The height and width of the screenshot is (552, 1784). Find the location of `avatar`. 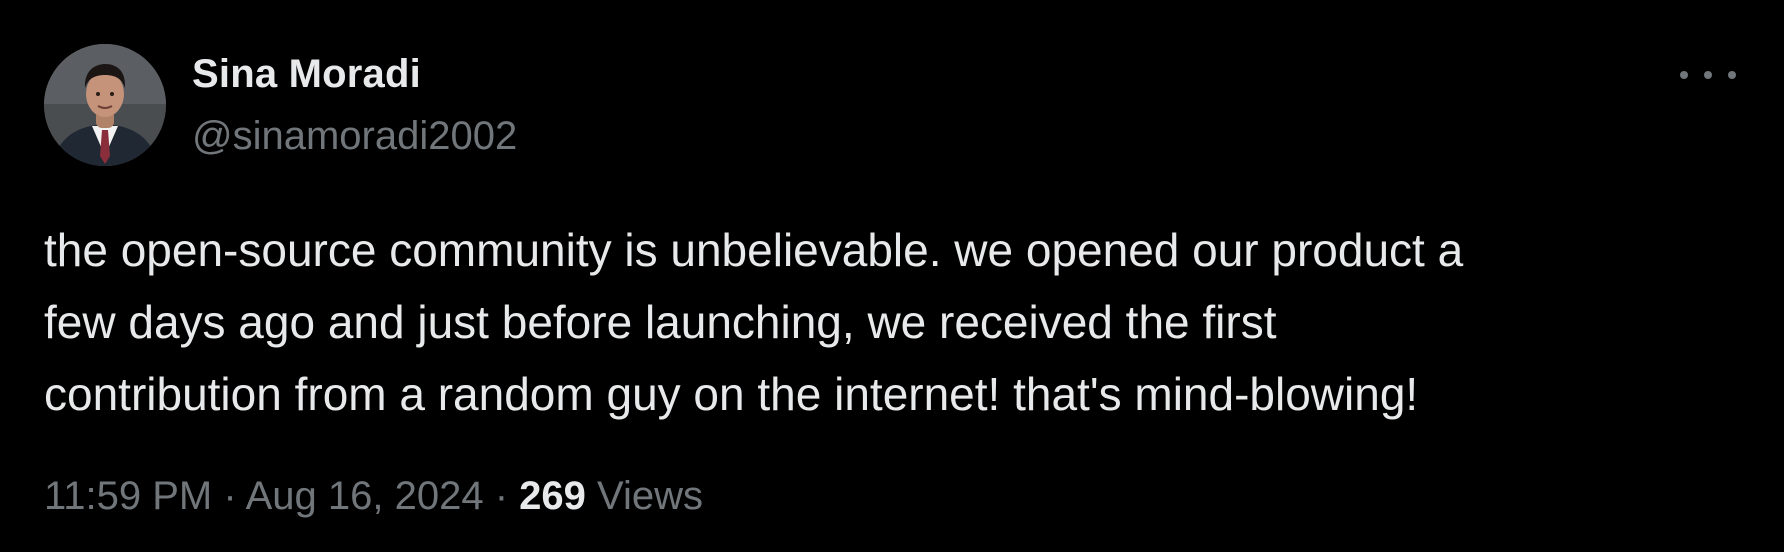

avatar is located at coordinates (105, 105).